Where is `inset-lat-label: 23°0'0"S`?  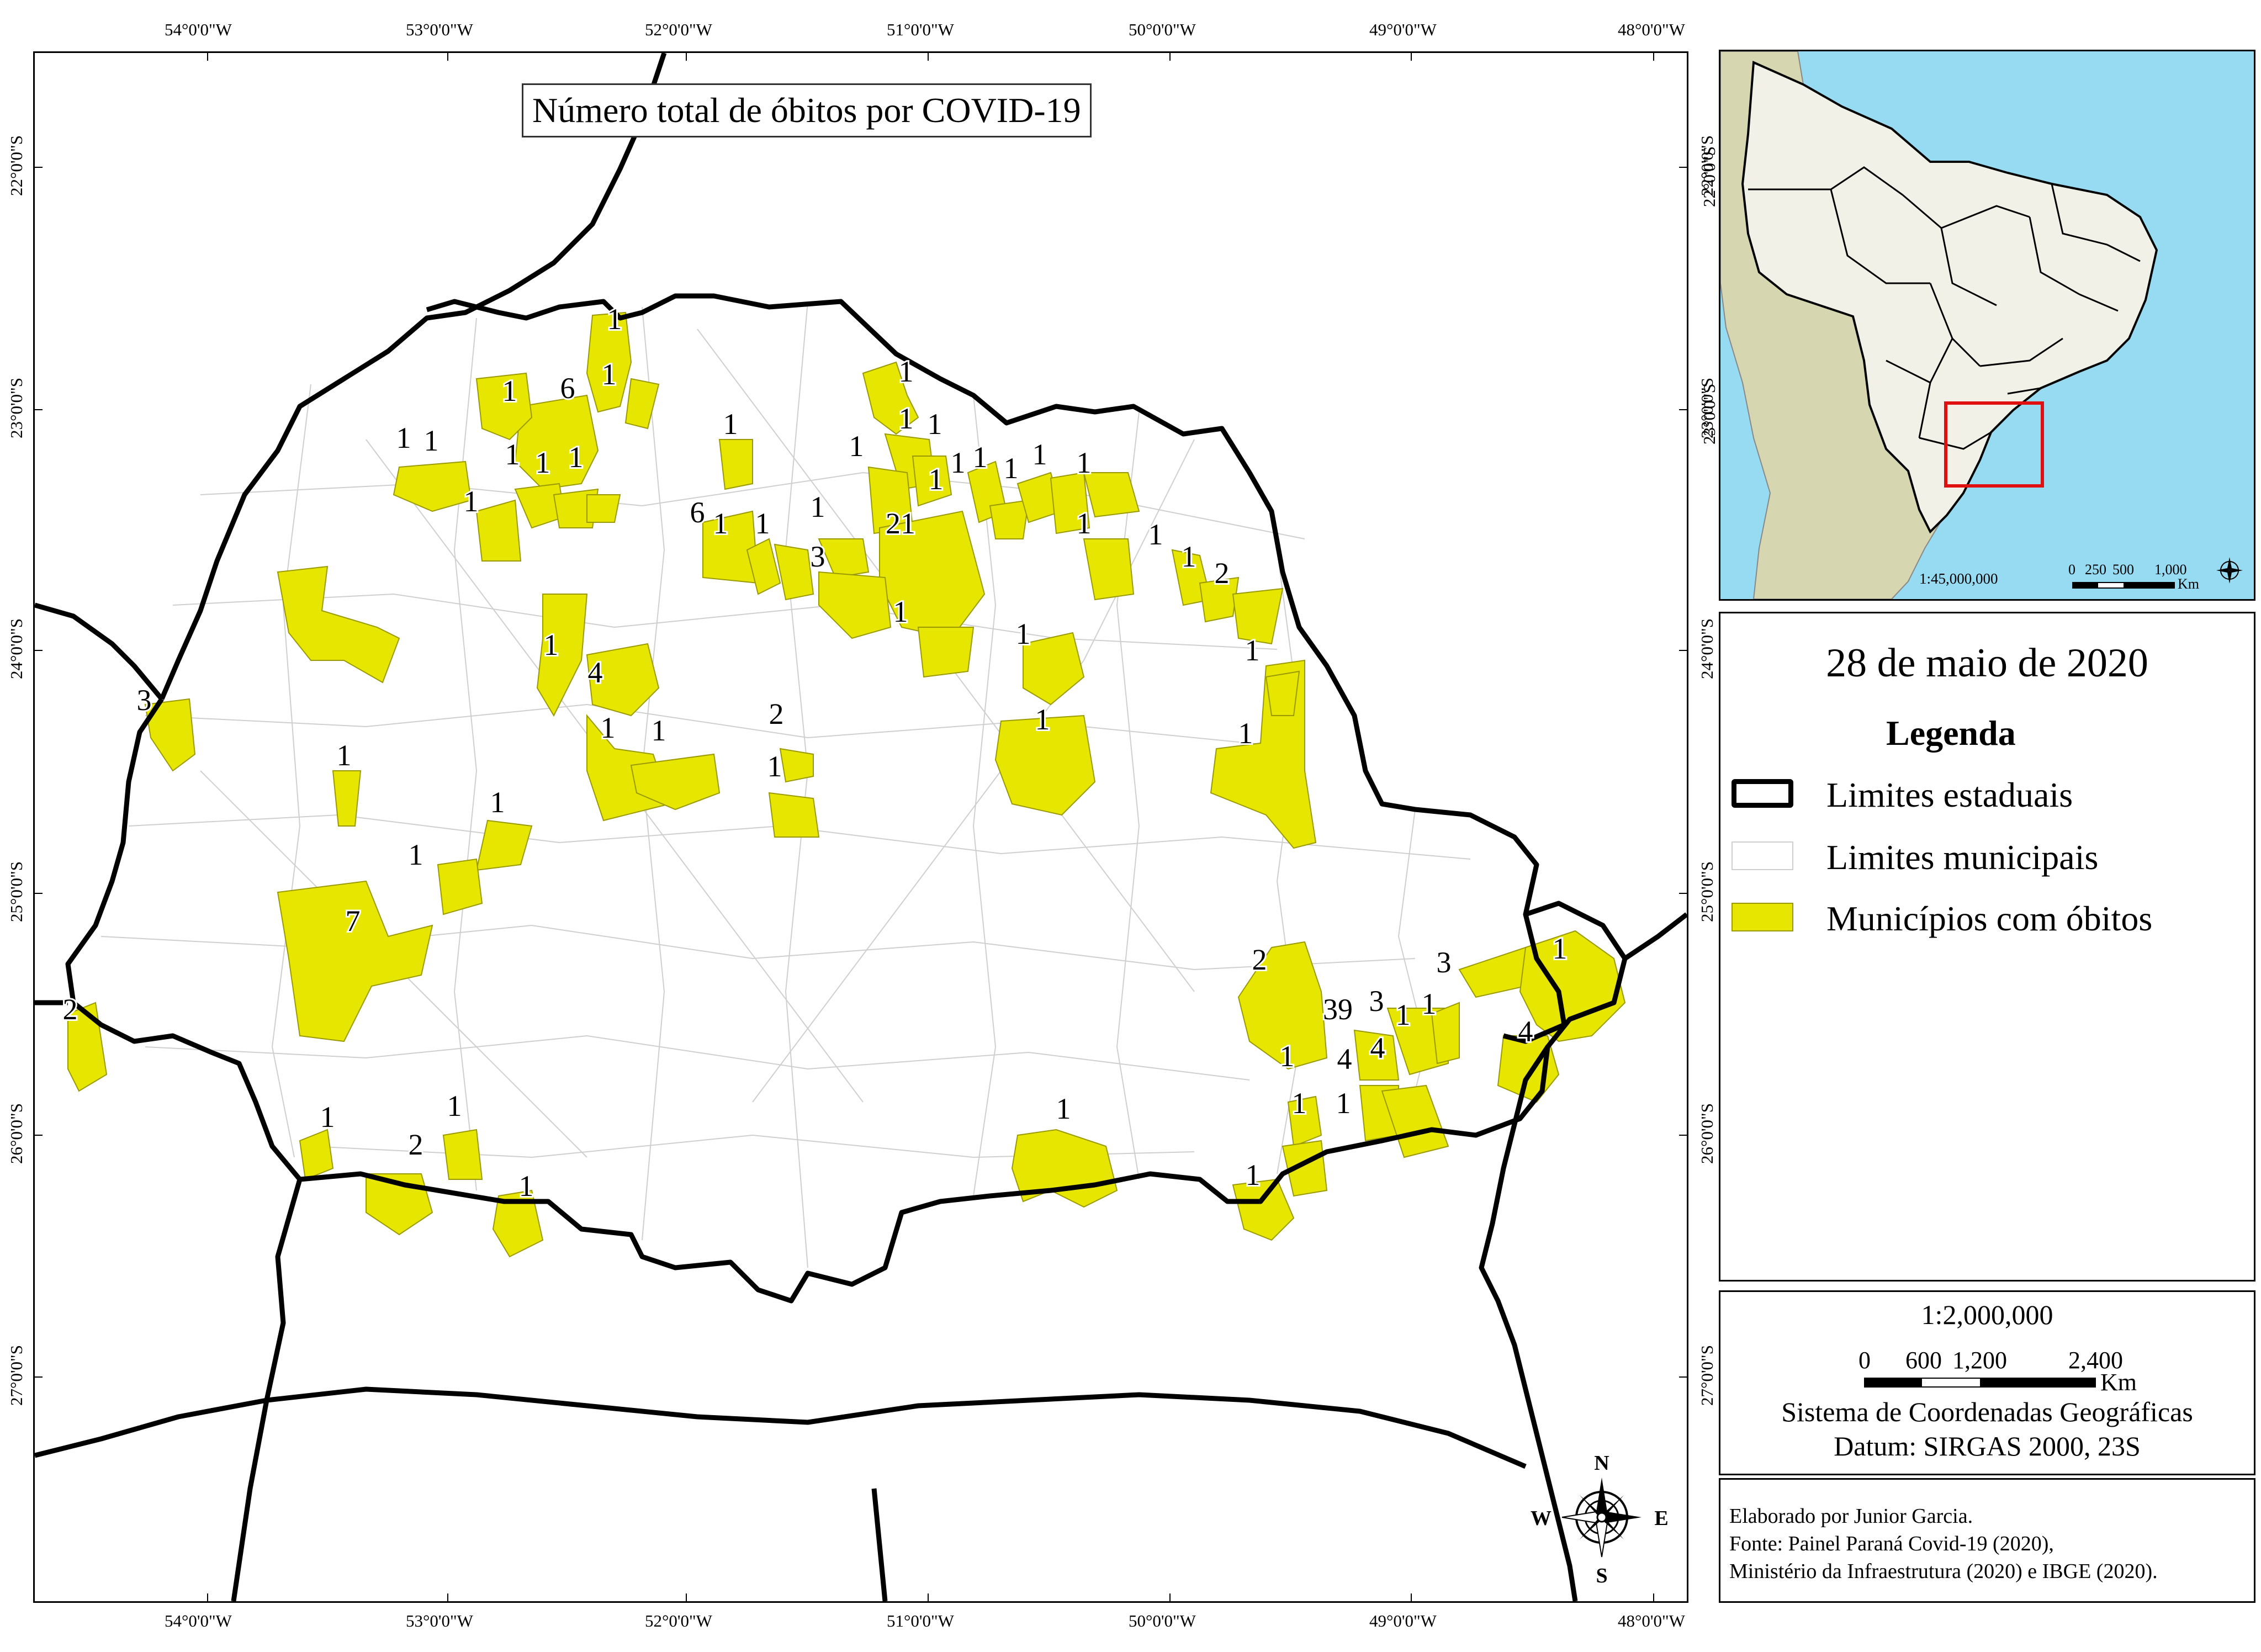
inset-lat-label: 23°0'0"S is located at coordinates (1709, 414).